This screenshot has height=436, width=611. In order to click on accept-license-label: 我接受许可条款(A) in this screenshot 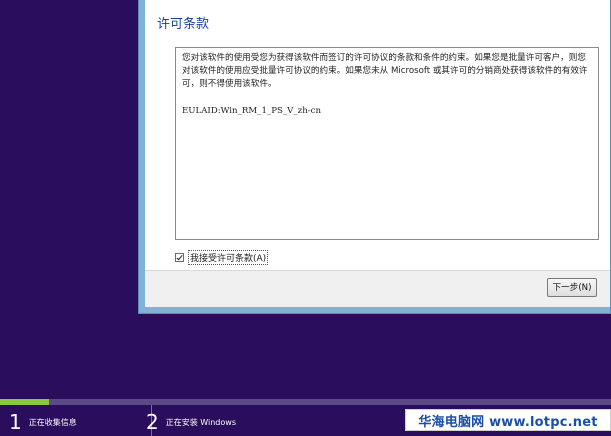, I will do `click(228, 257)`.